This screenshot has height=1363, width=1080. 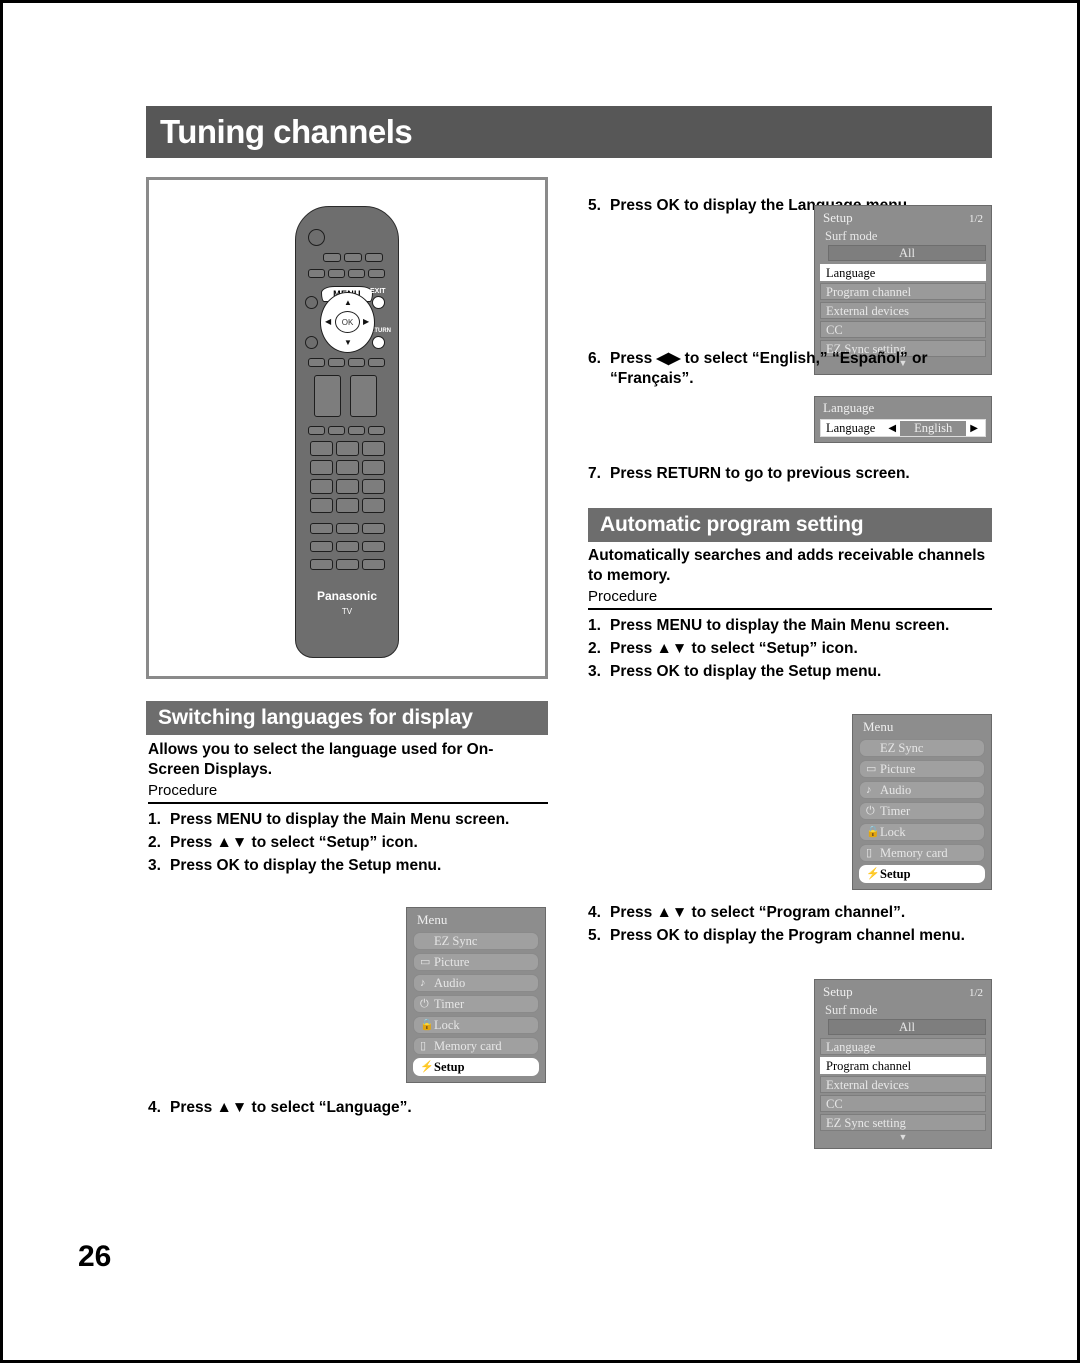 I want to click on osd-header: Setup 1/2, so click(x=903, y=219).